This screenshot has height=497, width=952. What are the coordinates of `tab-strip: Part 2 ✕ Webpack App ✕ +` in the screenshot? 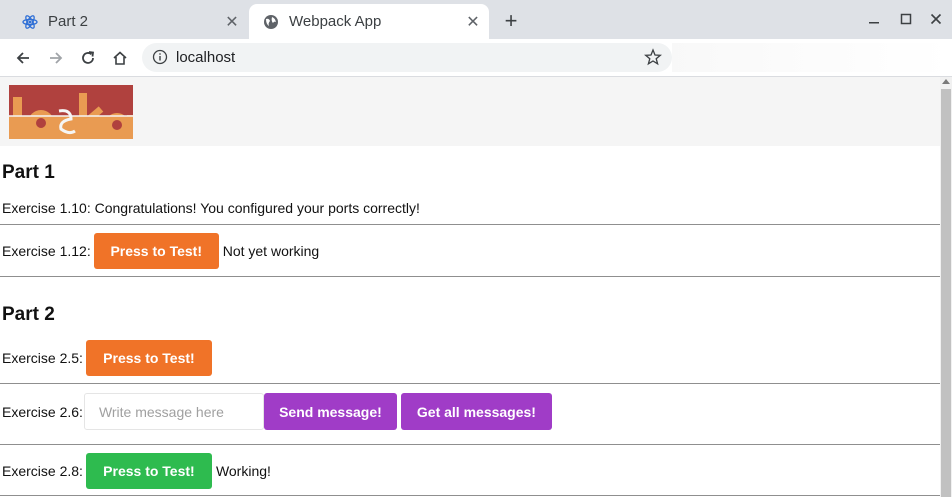 It's located at (476, 19).